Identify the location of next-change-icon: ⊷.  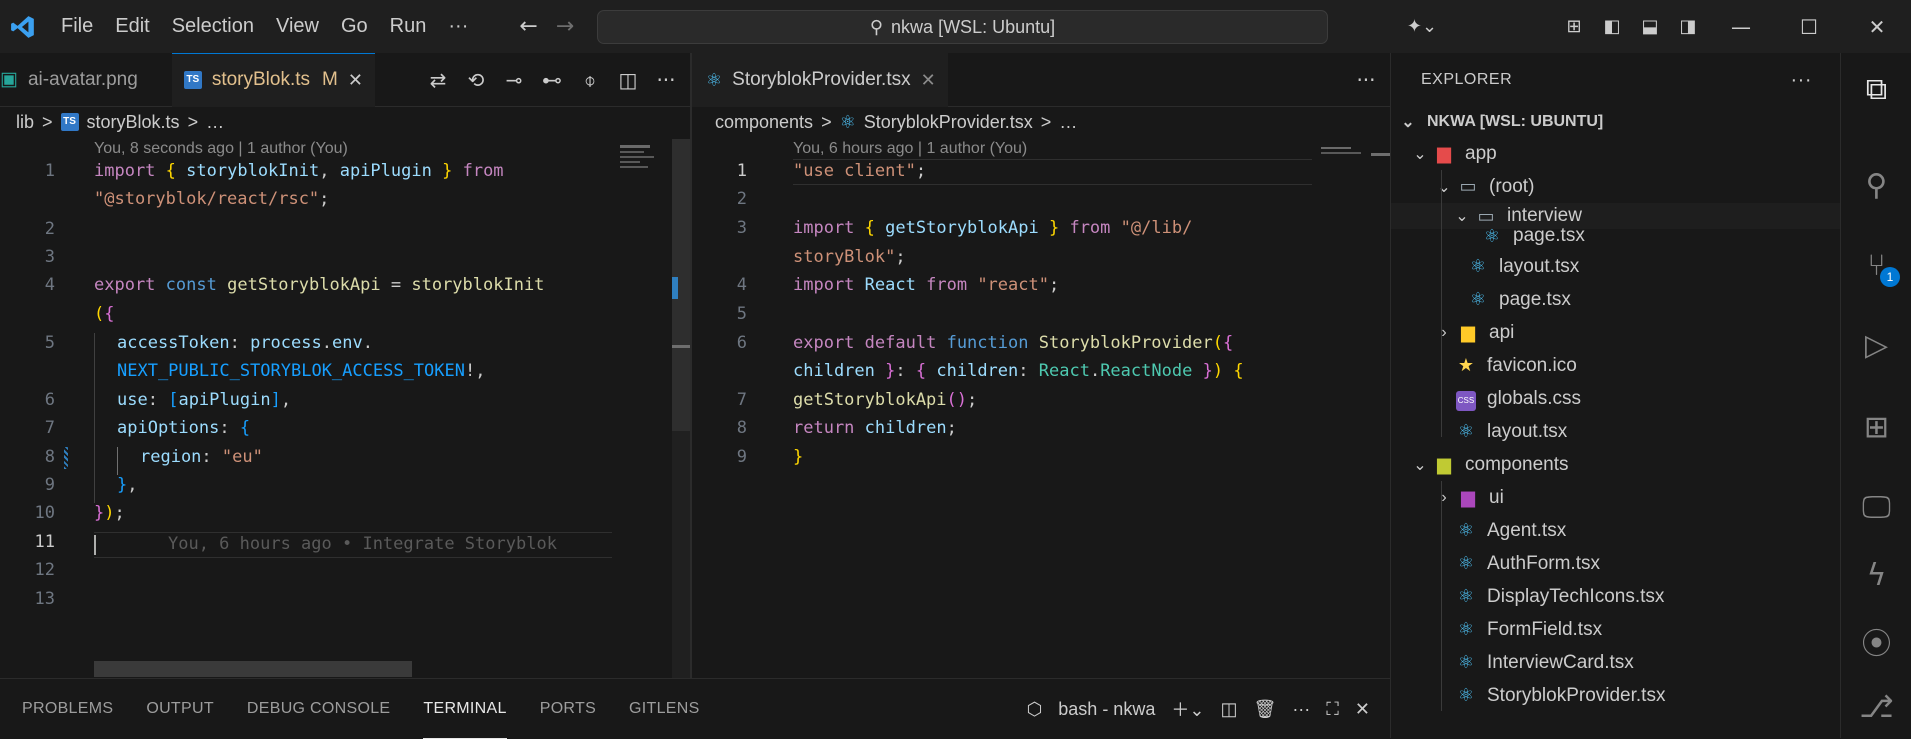
(552, 80).